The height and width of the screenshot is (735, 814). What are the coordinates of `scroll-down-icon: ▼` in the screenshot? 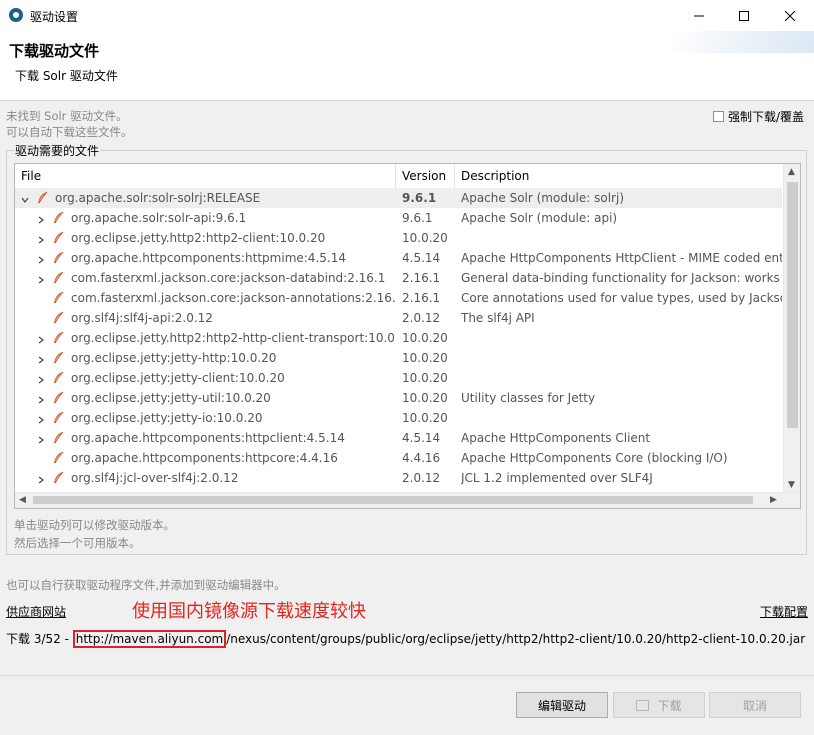 It's located at (791, 485).